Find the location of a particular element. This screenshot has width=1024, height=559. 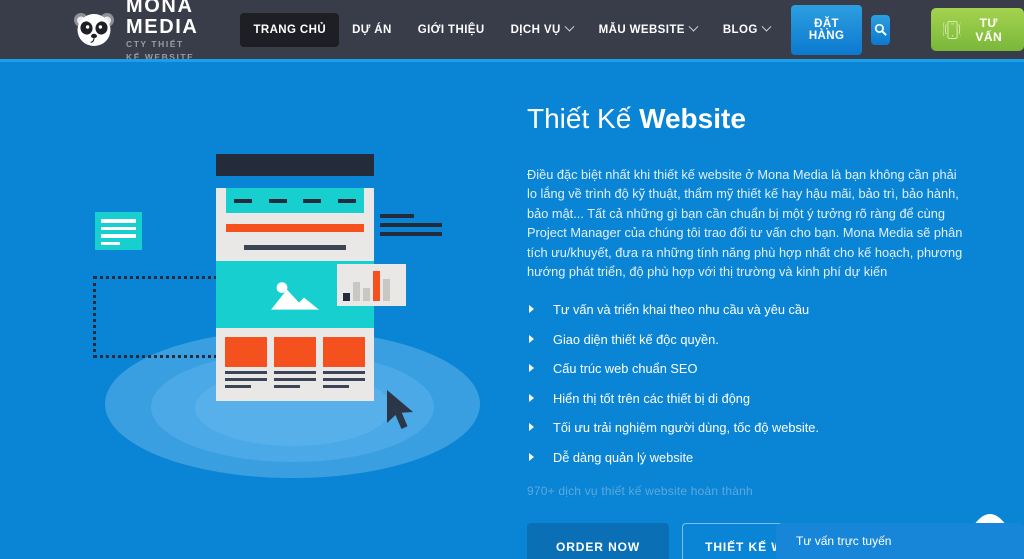

nav-item-blog: BLOG is located at coordinates (746, 30).